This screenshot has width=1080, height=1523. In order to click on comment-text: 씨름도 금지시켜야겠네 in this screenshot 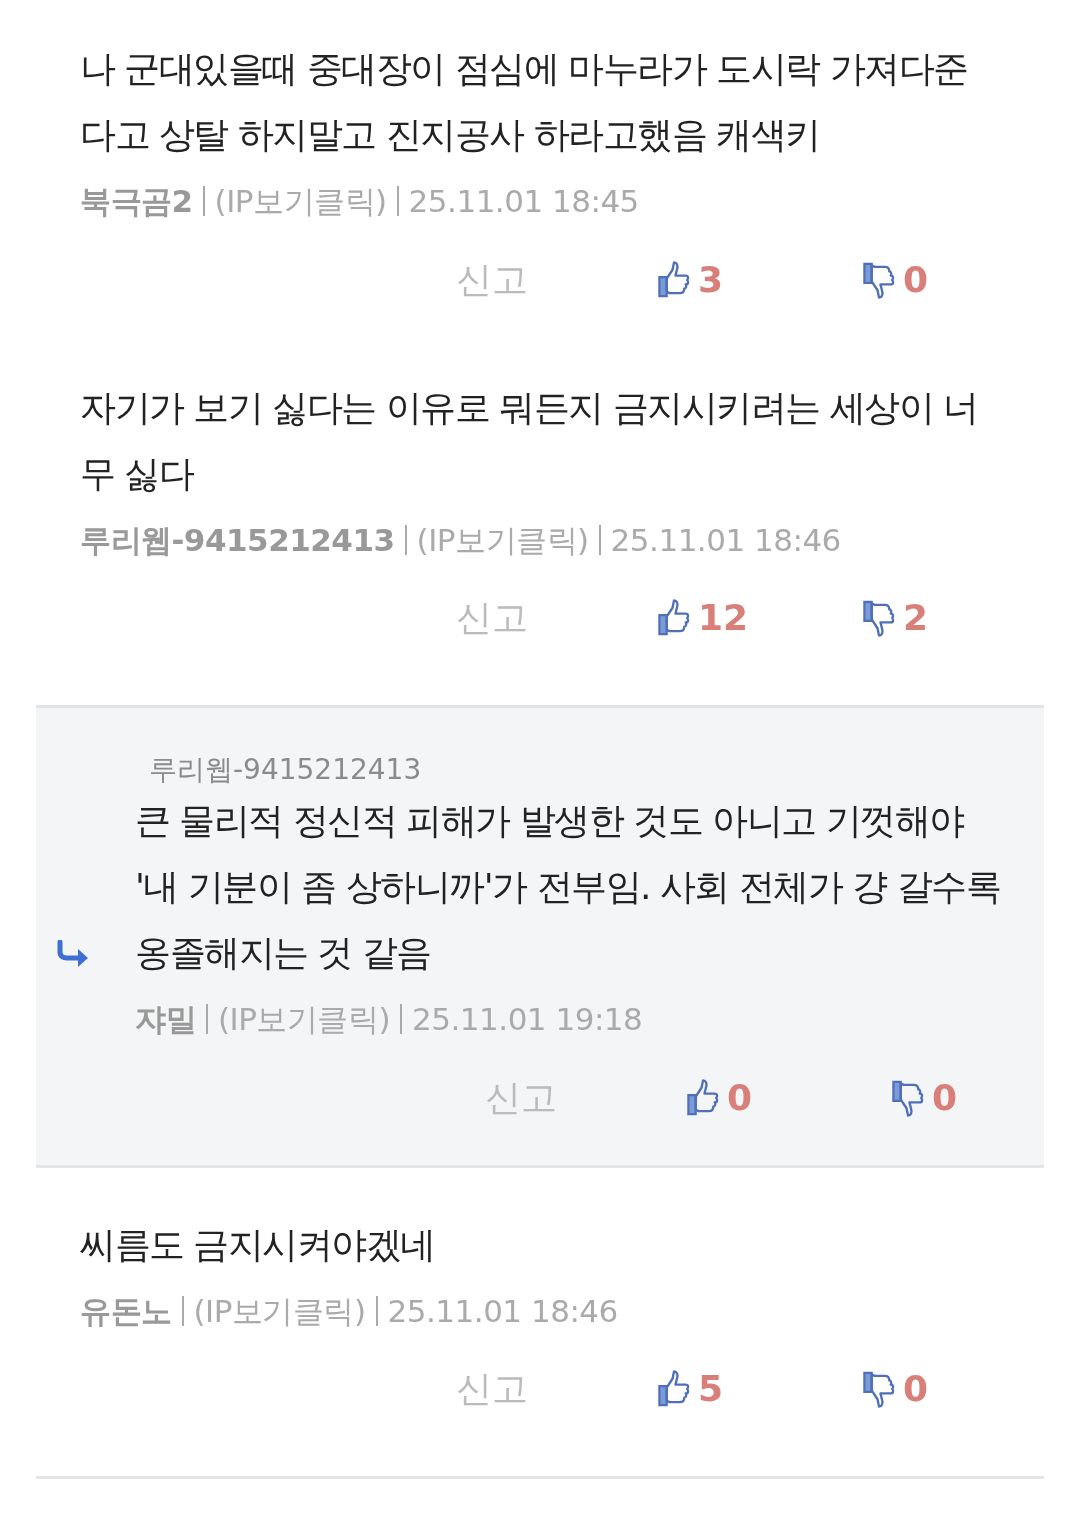, I will do `click(258, 1244)`.